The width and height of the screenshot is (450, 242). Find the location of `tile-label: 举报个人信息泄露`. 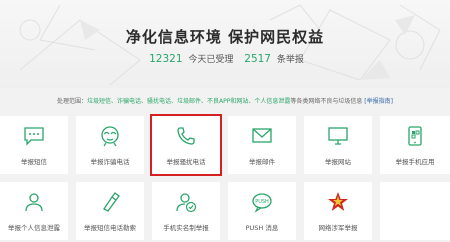

tile-label: 举报个人信息泄露 is located at coordinates (34, 228).